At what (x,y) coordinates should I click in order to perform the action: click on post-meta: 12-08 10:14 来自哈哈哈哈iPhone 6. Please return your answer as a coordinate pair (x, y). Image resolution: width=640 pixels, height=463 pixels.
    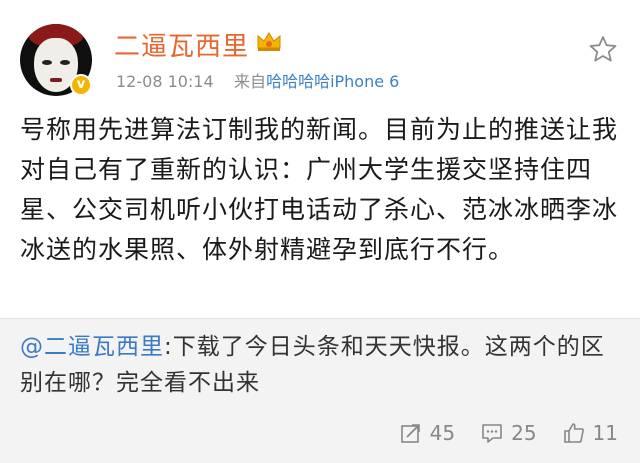
    Looking at the image, I should click on (257, 80).